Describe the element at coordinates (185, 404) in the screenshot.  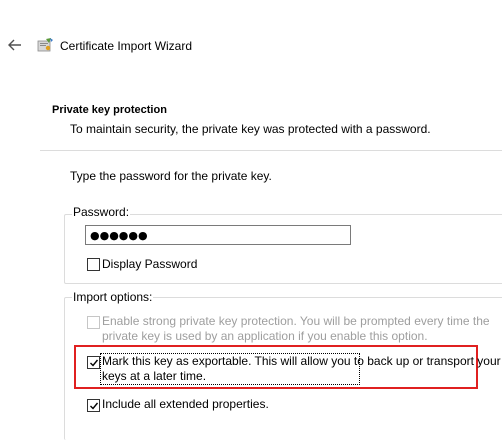
I see `extended-properties-label: Include all extended properties.` at that location.